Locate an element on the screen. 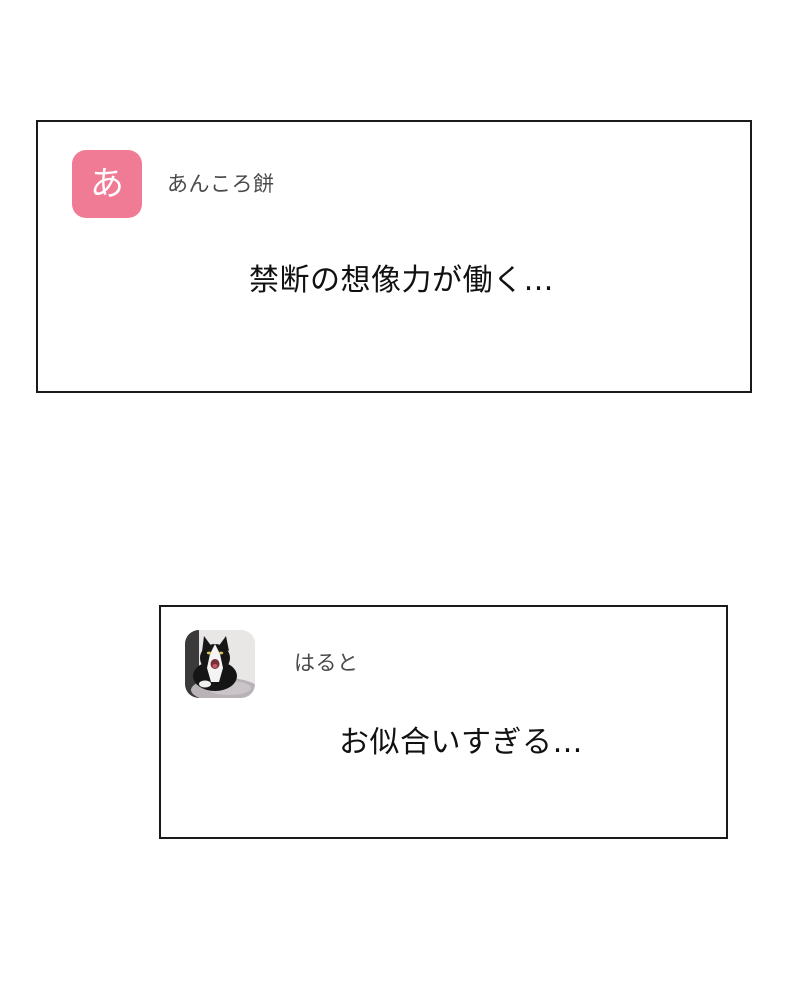 The height and width of the screenshot is (1000, 800). username: はると is located at coordinates (326, 662).